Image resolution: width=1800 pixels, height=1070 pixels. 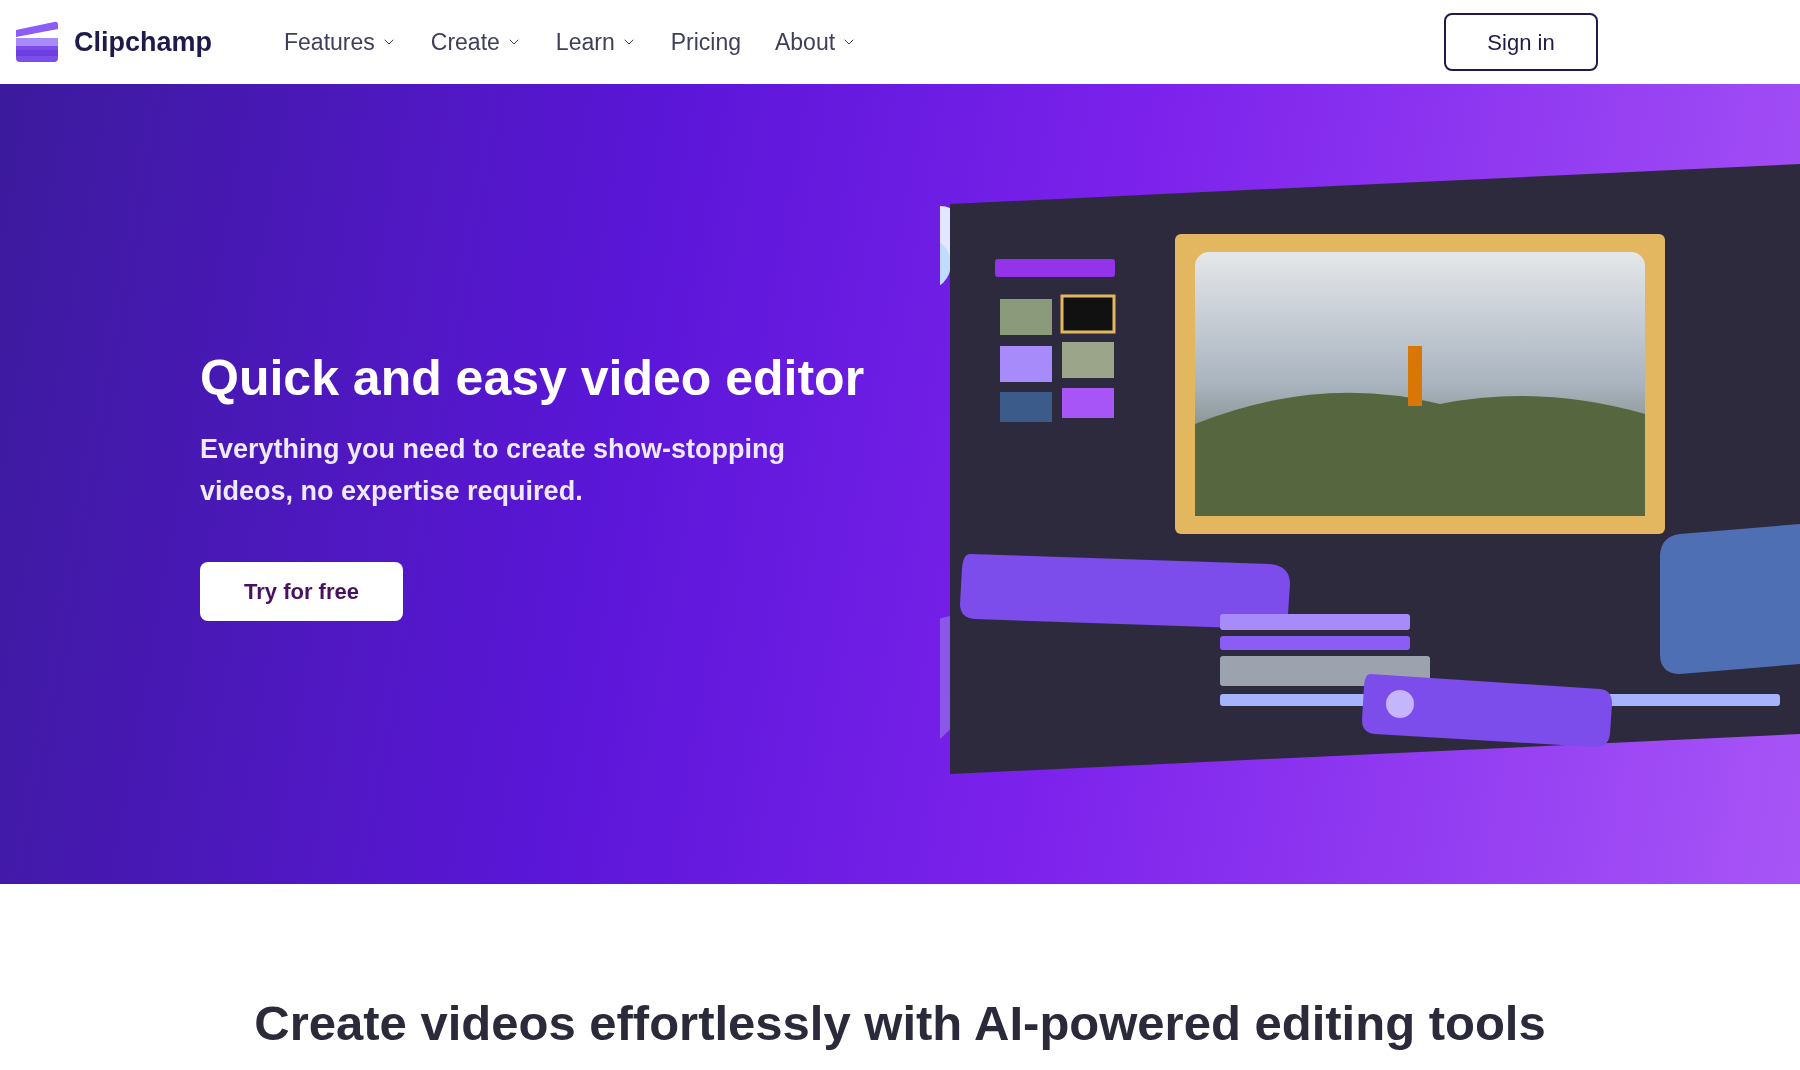 I want to click on clapperboard-logo-icon, so click(x=37, y=42).